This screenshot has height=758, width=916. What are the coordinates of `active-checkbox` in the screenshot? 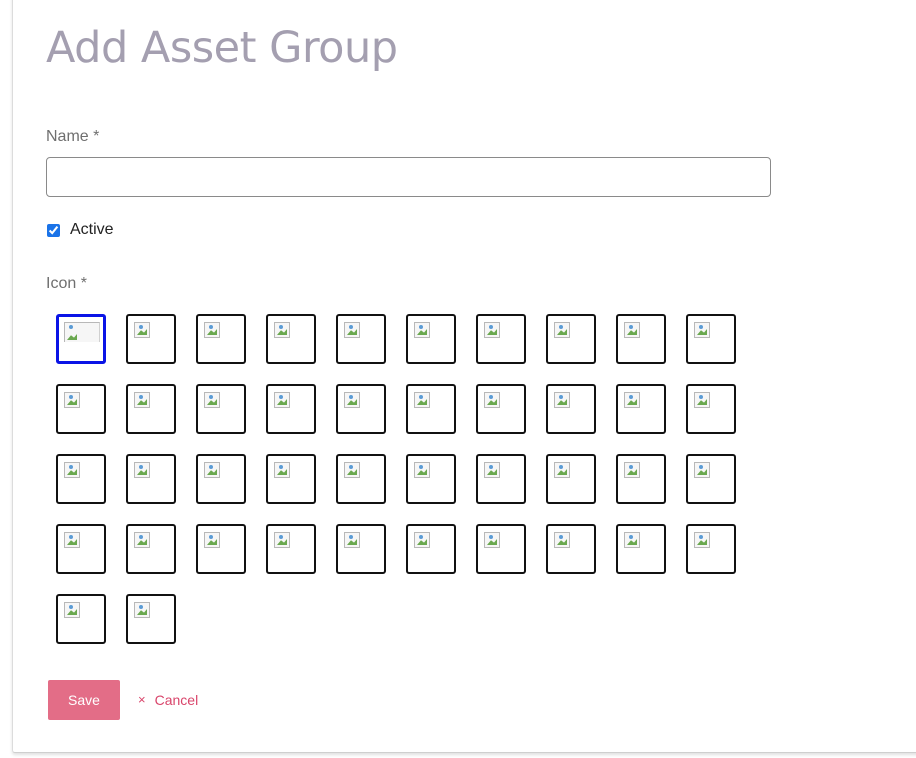 It's located at (53, 230).